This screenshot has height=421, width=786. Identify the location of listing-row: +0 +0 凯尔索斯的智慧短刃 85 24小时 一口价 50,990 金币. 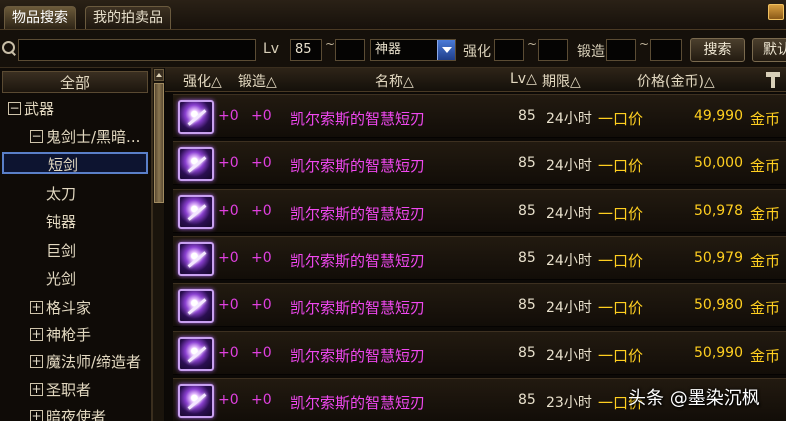
(479, 353).